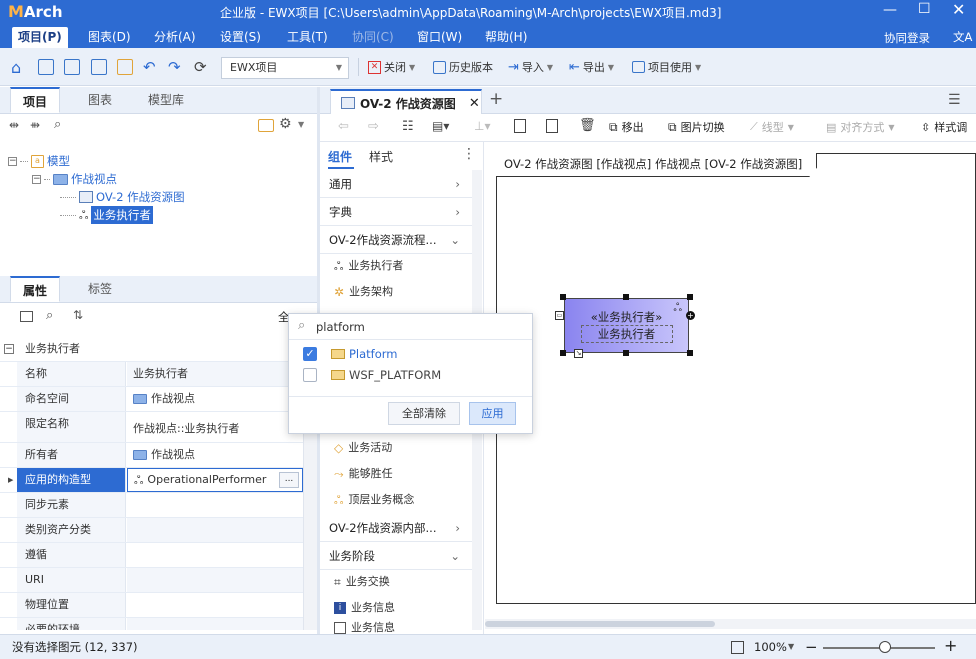 This screenshot has height=659, width=976. Describe the element at coordinates (696, 127) in the screenshot. I see `image-switch-button: ⧉ 图片切换` at that location.